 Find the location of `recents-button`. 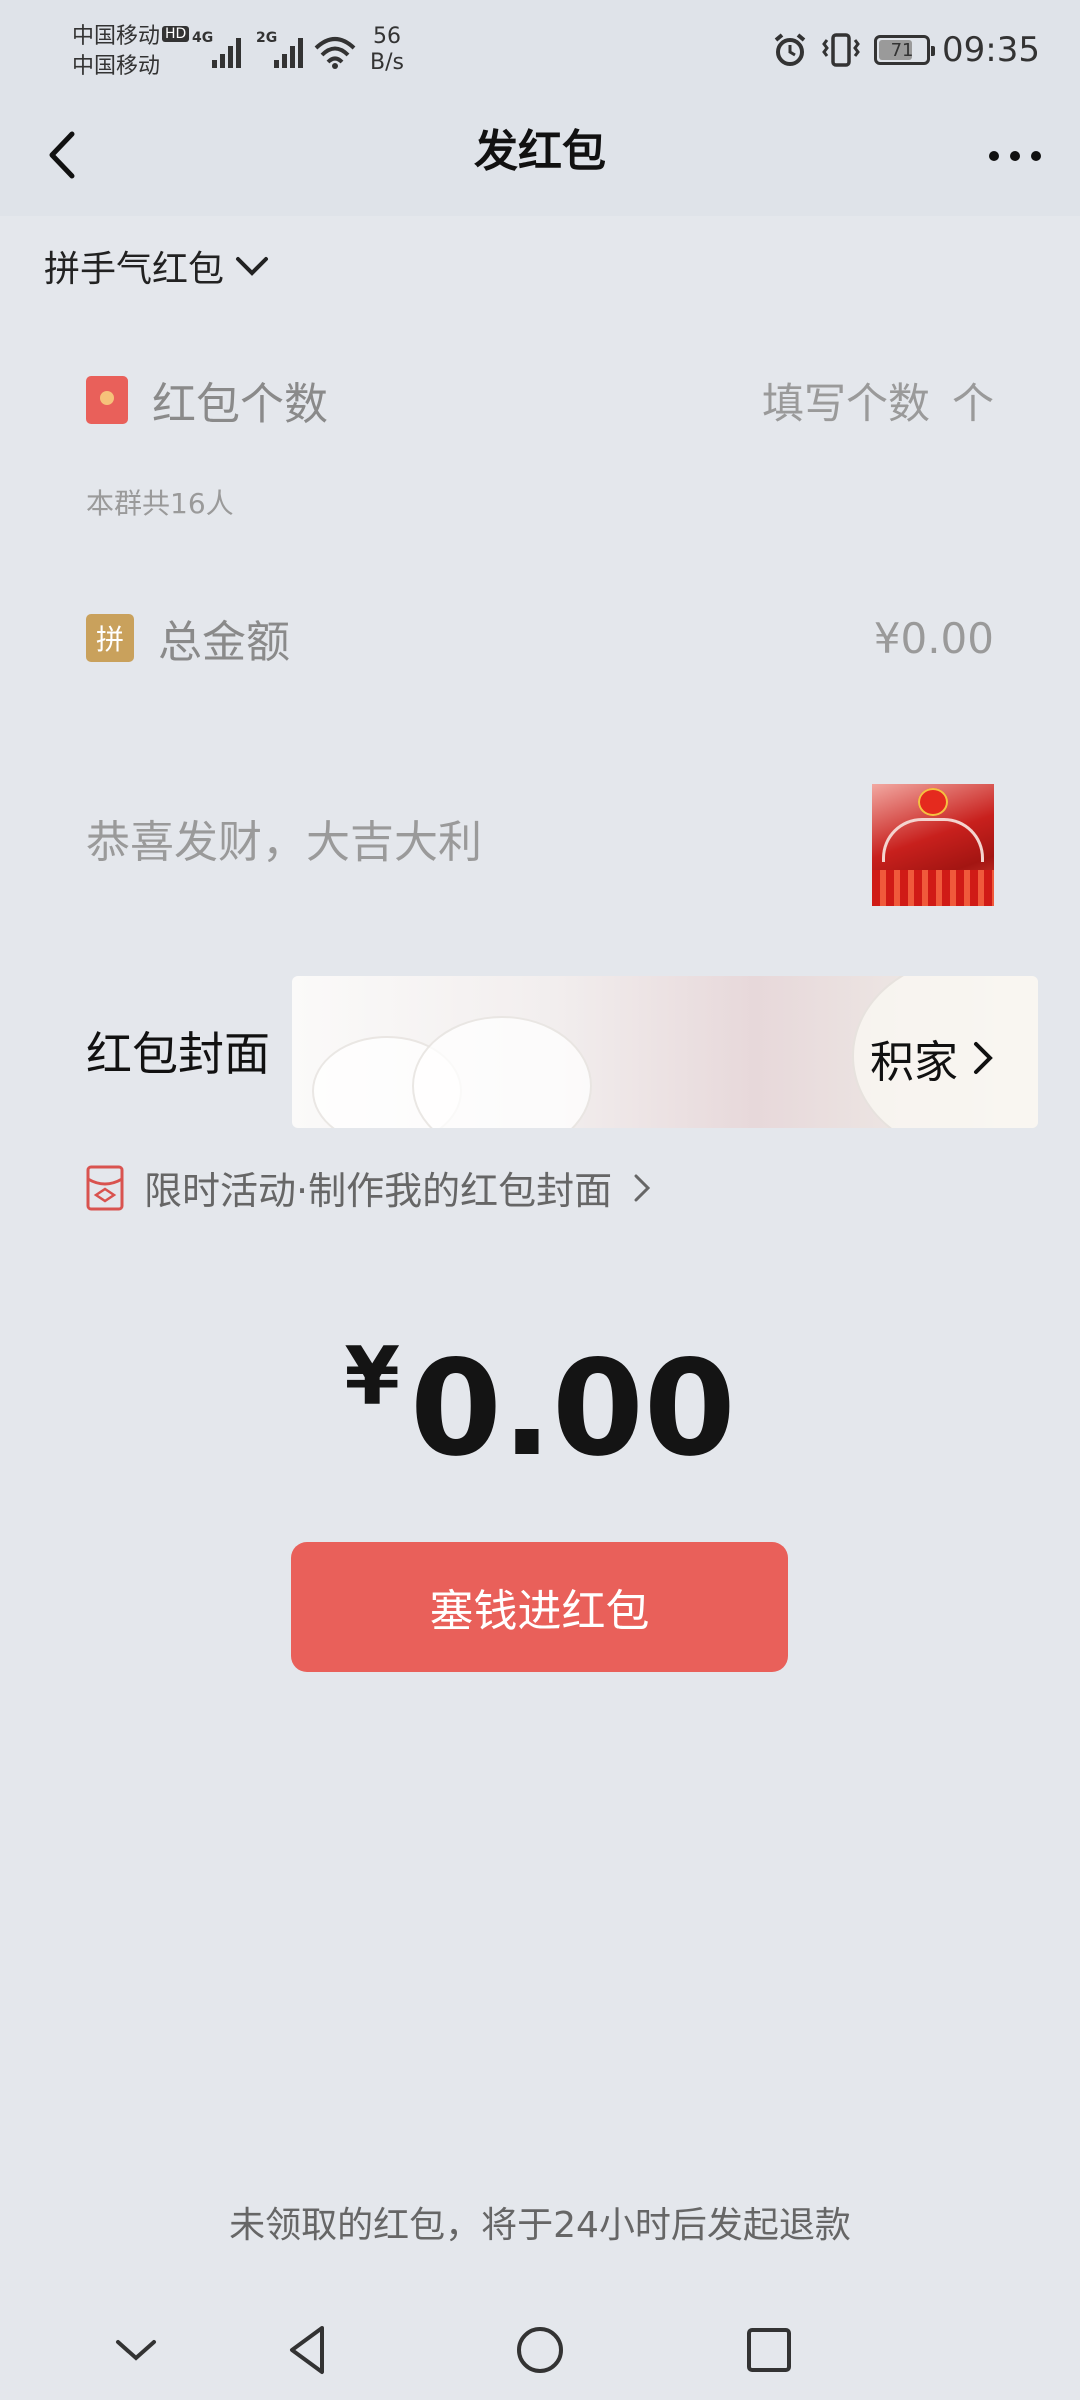

recents-button is located at coordinates (769, 2350).